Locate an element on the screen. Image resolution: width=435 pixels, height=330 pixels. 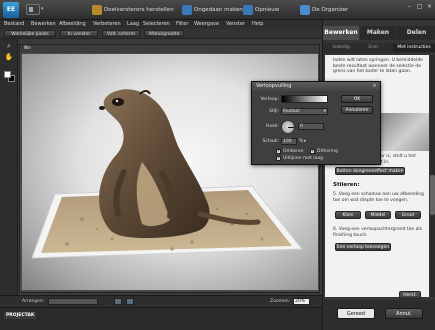
menu-help: Help is located at coordinates (257, 24).